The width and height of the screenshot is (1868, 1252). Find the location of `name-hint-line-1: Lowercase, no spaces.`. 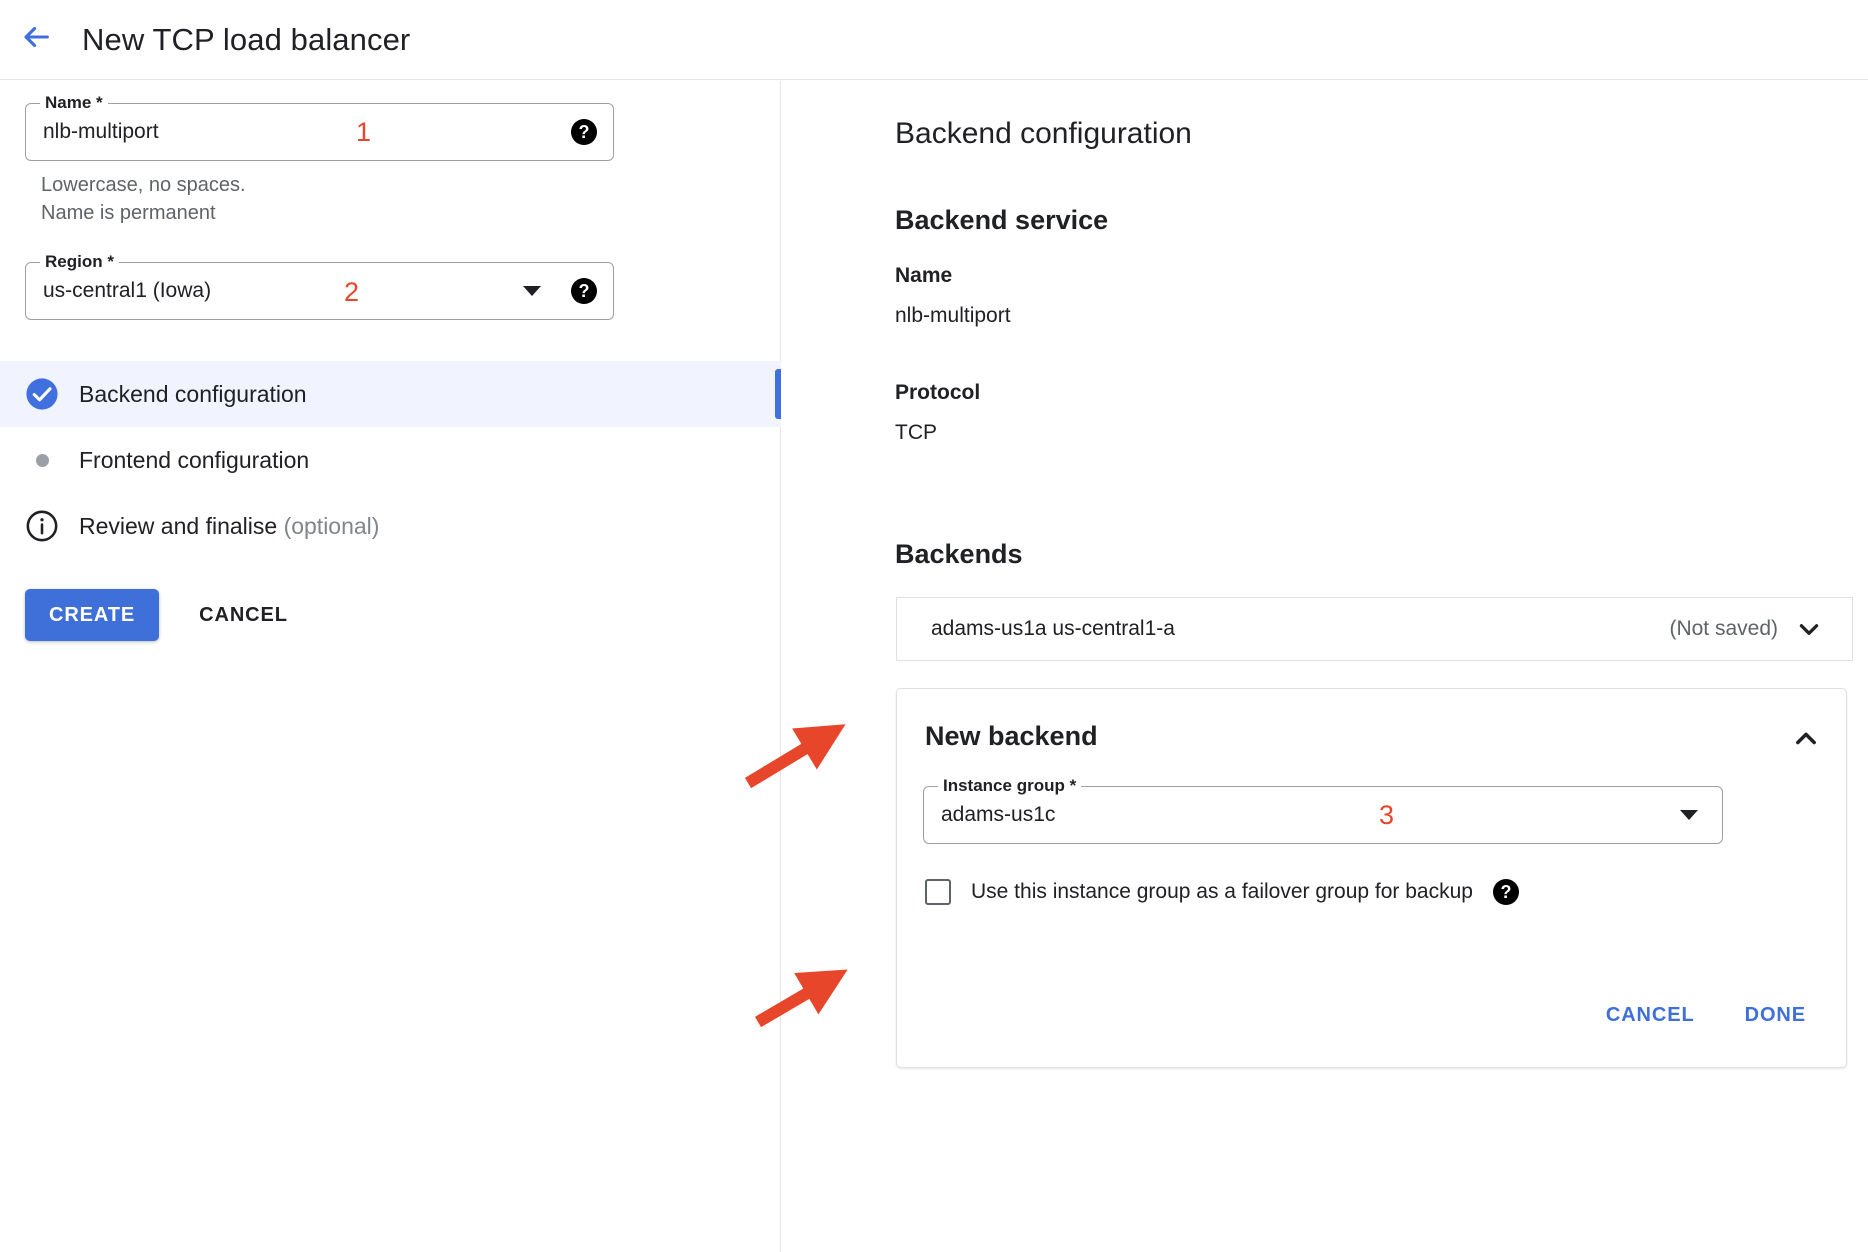

name-hint-line-1: Lowercase, no spaces. is located at coordinates (143, 185).